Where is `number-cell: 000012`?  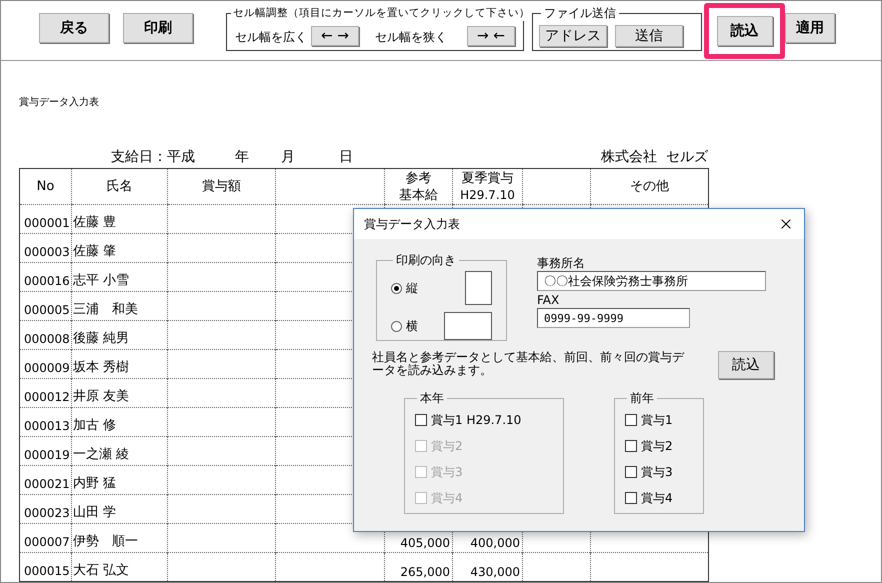 number-cell: 000012 is located at coordinates (46, 393).